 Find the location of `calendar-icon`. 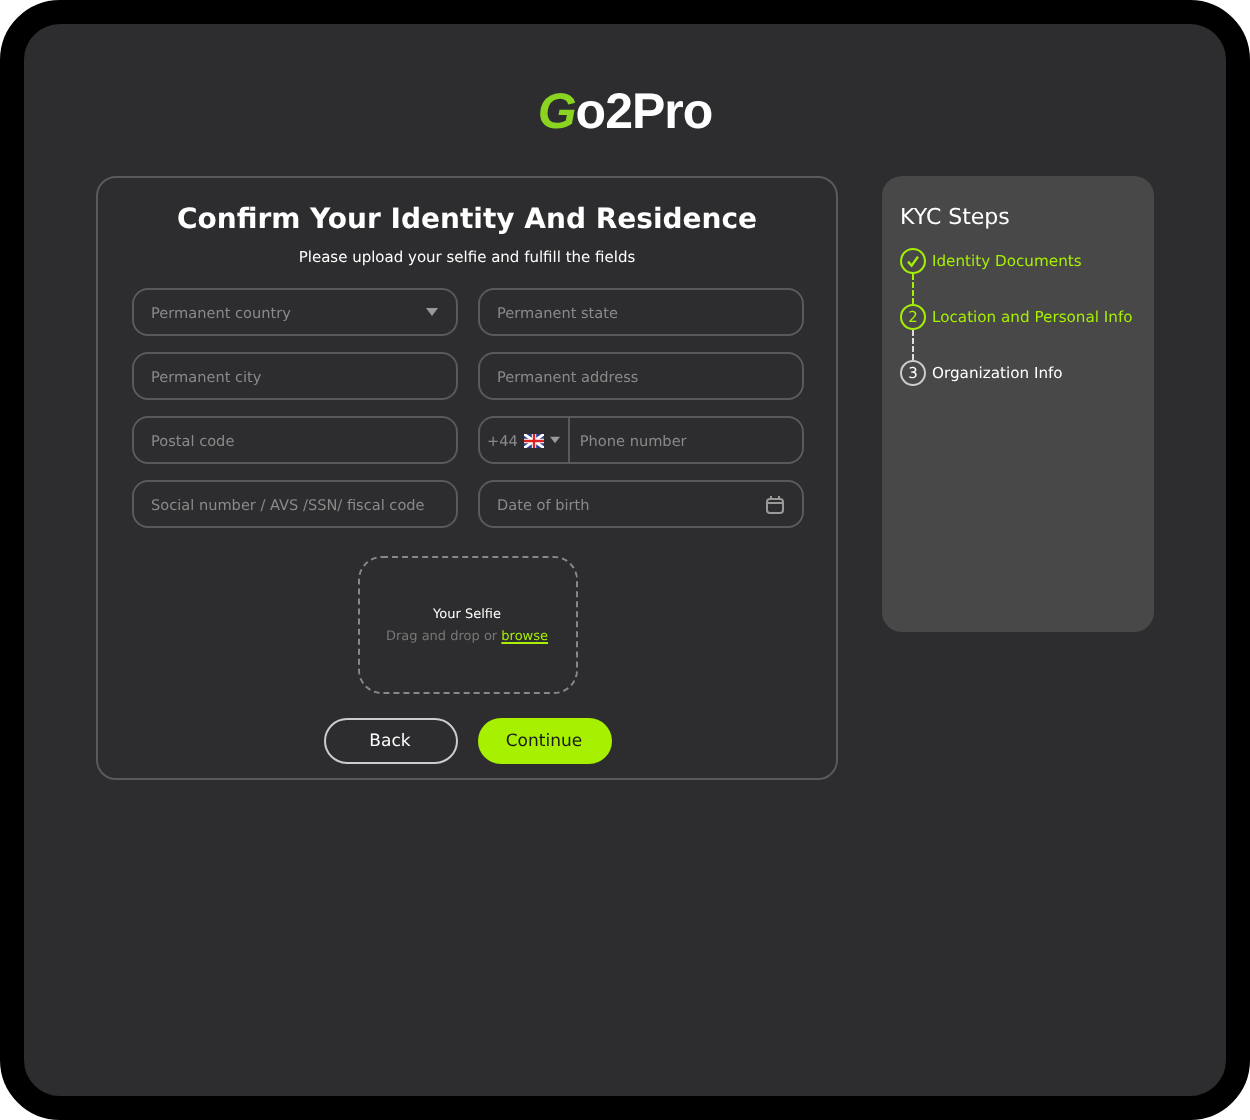

calendar-icon is located at coordinates (774, 504).